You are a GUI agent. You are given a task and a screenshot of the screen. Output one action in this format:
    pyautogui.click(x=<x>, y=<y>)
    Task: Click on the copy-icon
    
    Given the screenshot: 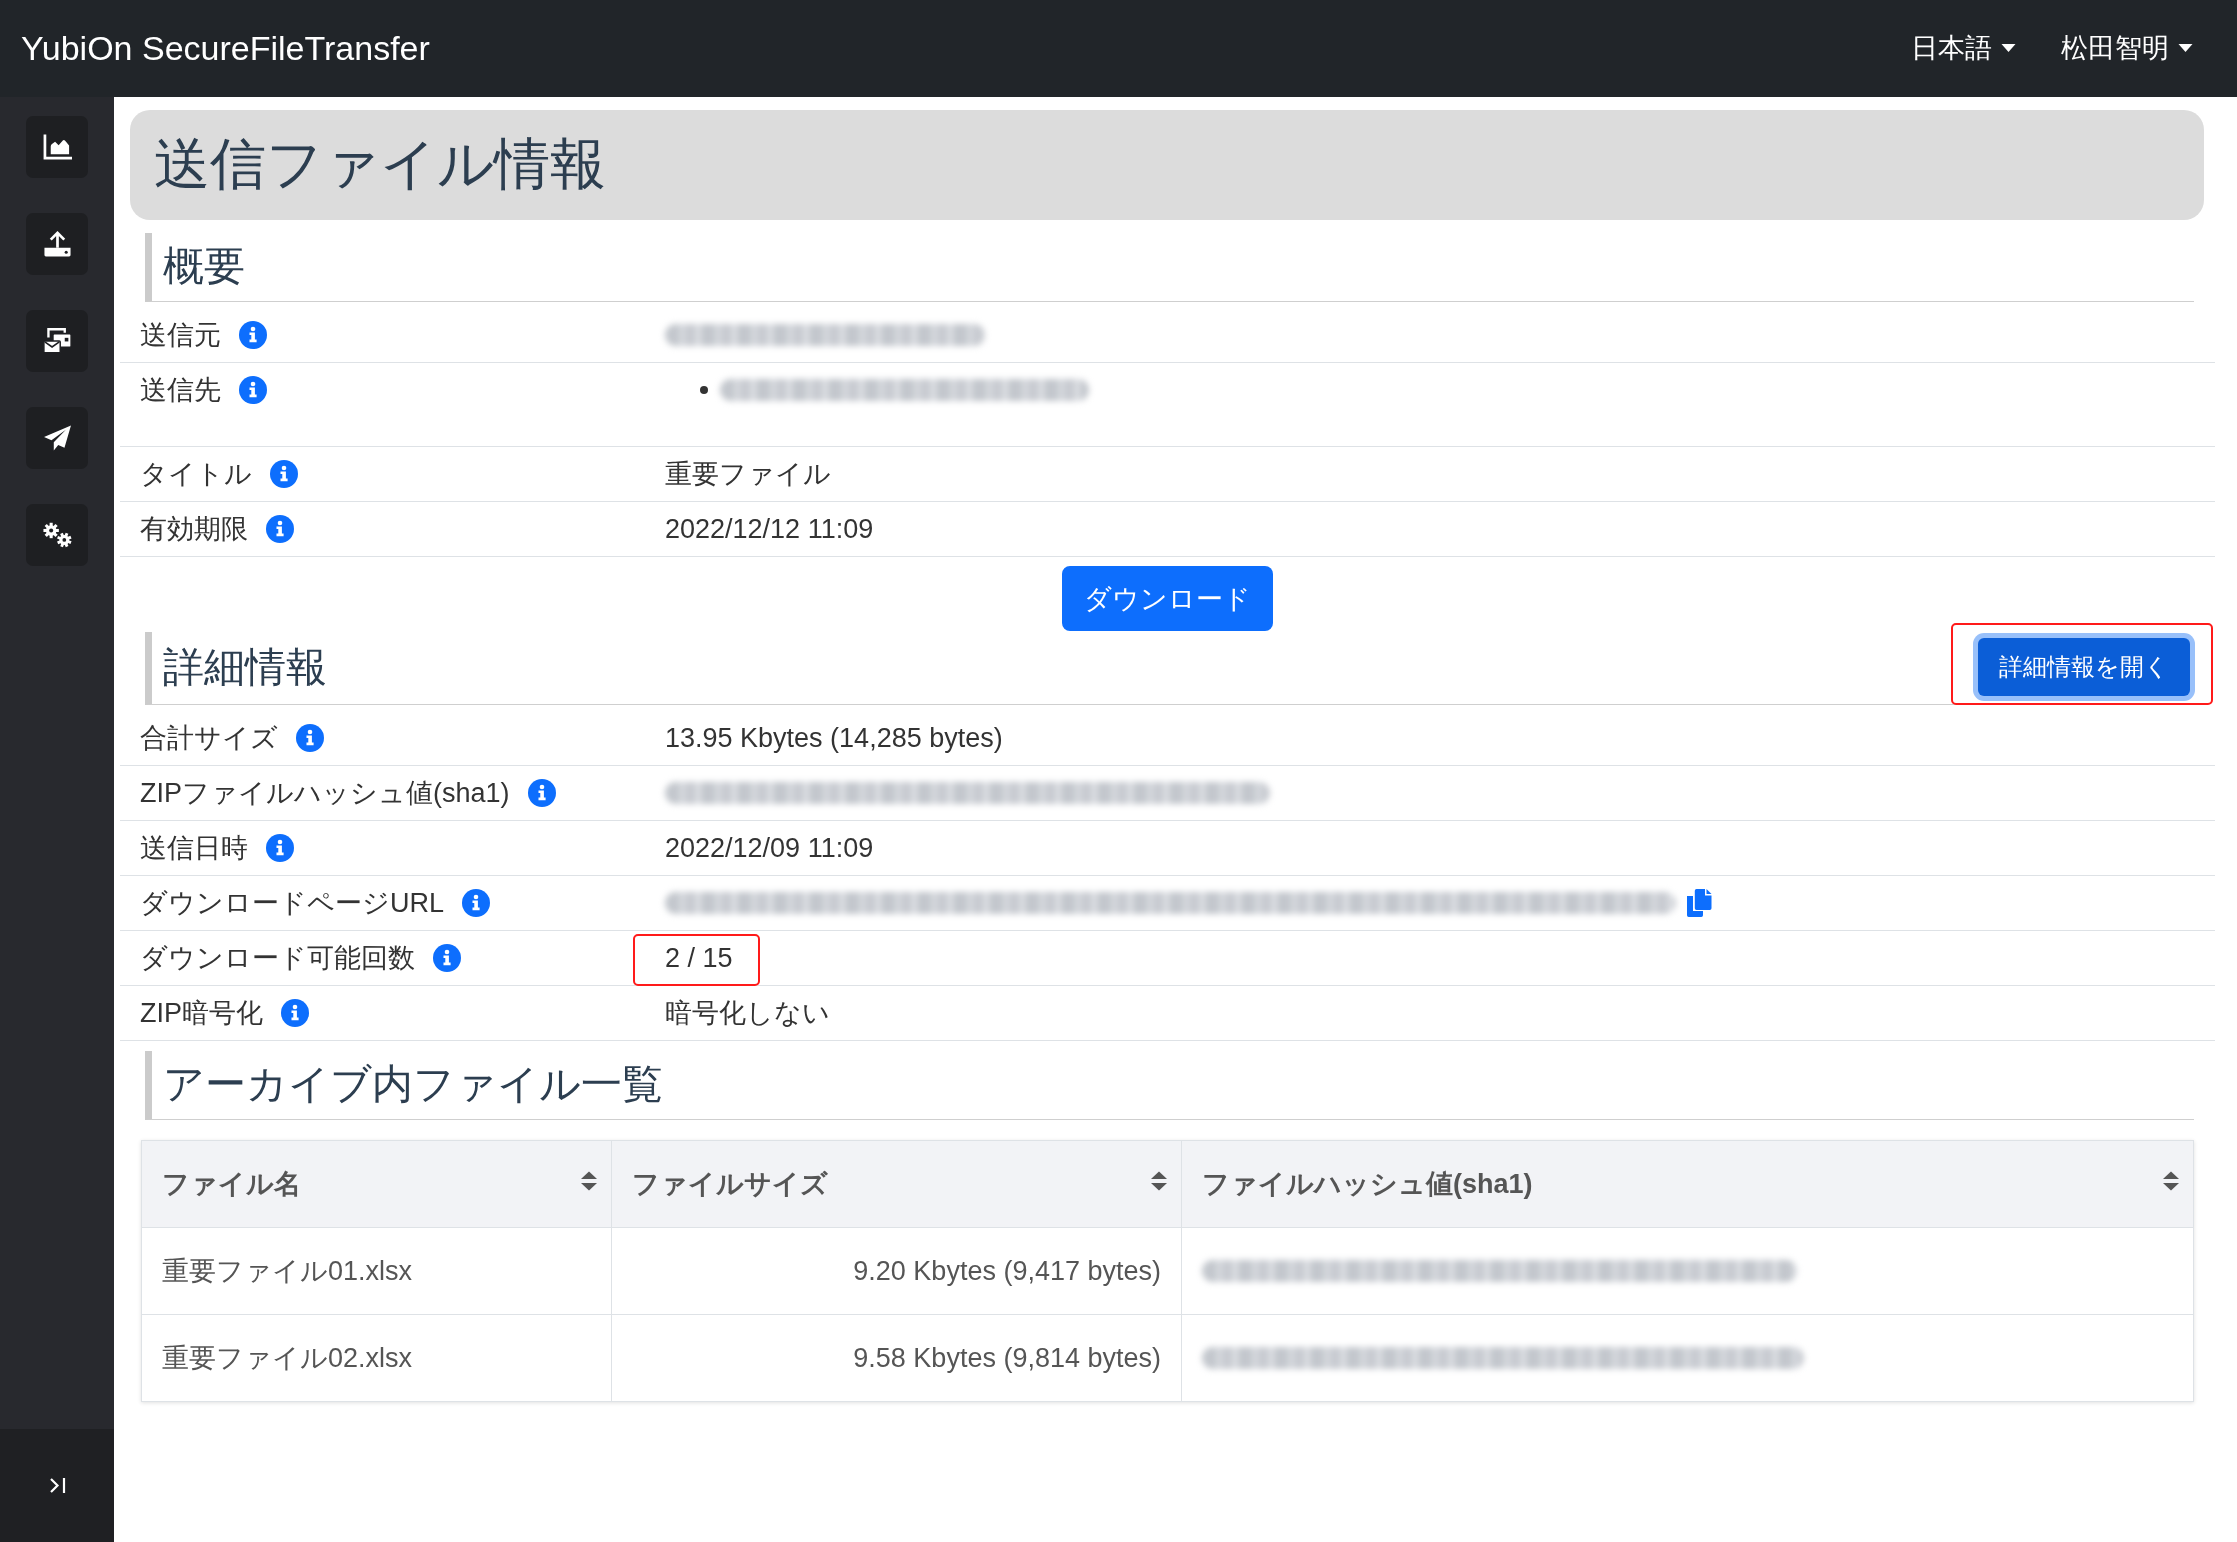 What is the action you would take?
    pyautogui.click(x=1699, y=903)
    